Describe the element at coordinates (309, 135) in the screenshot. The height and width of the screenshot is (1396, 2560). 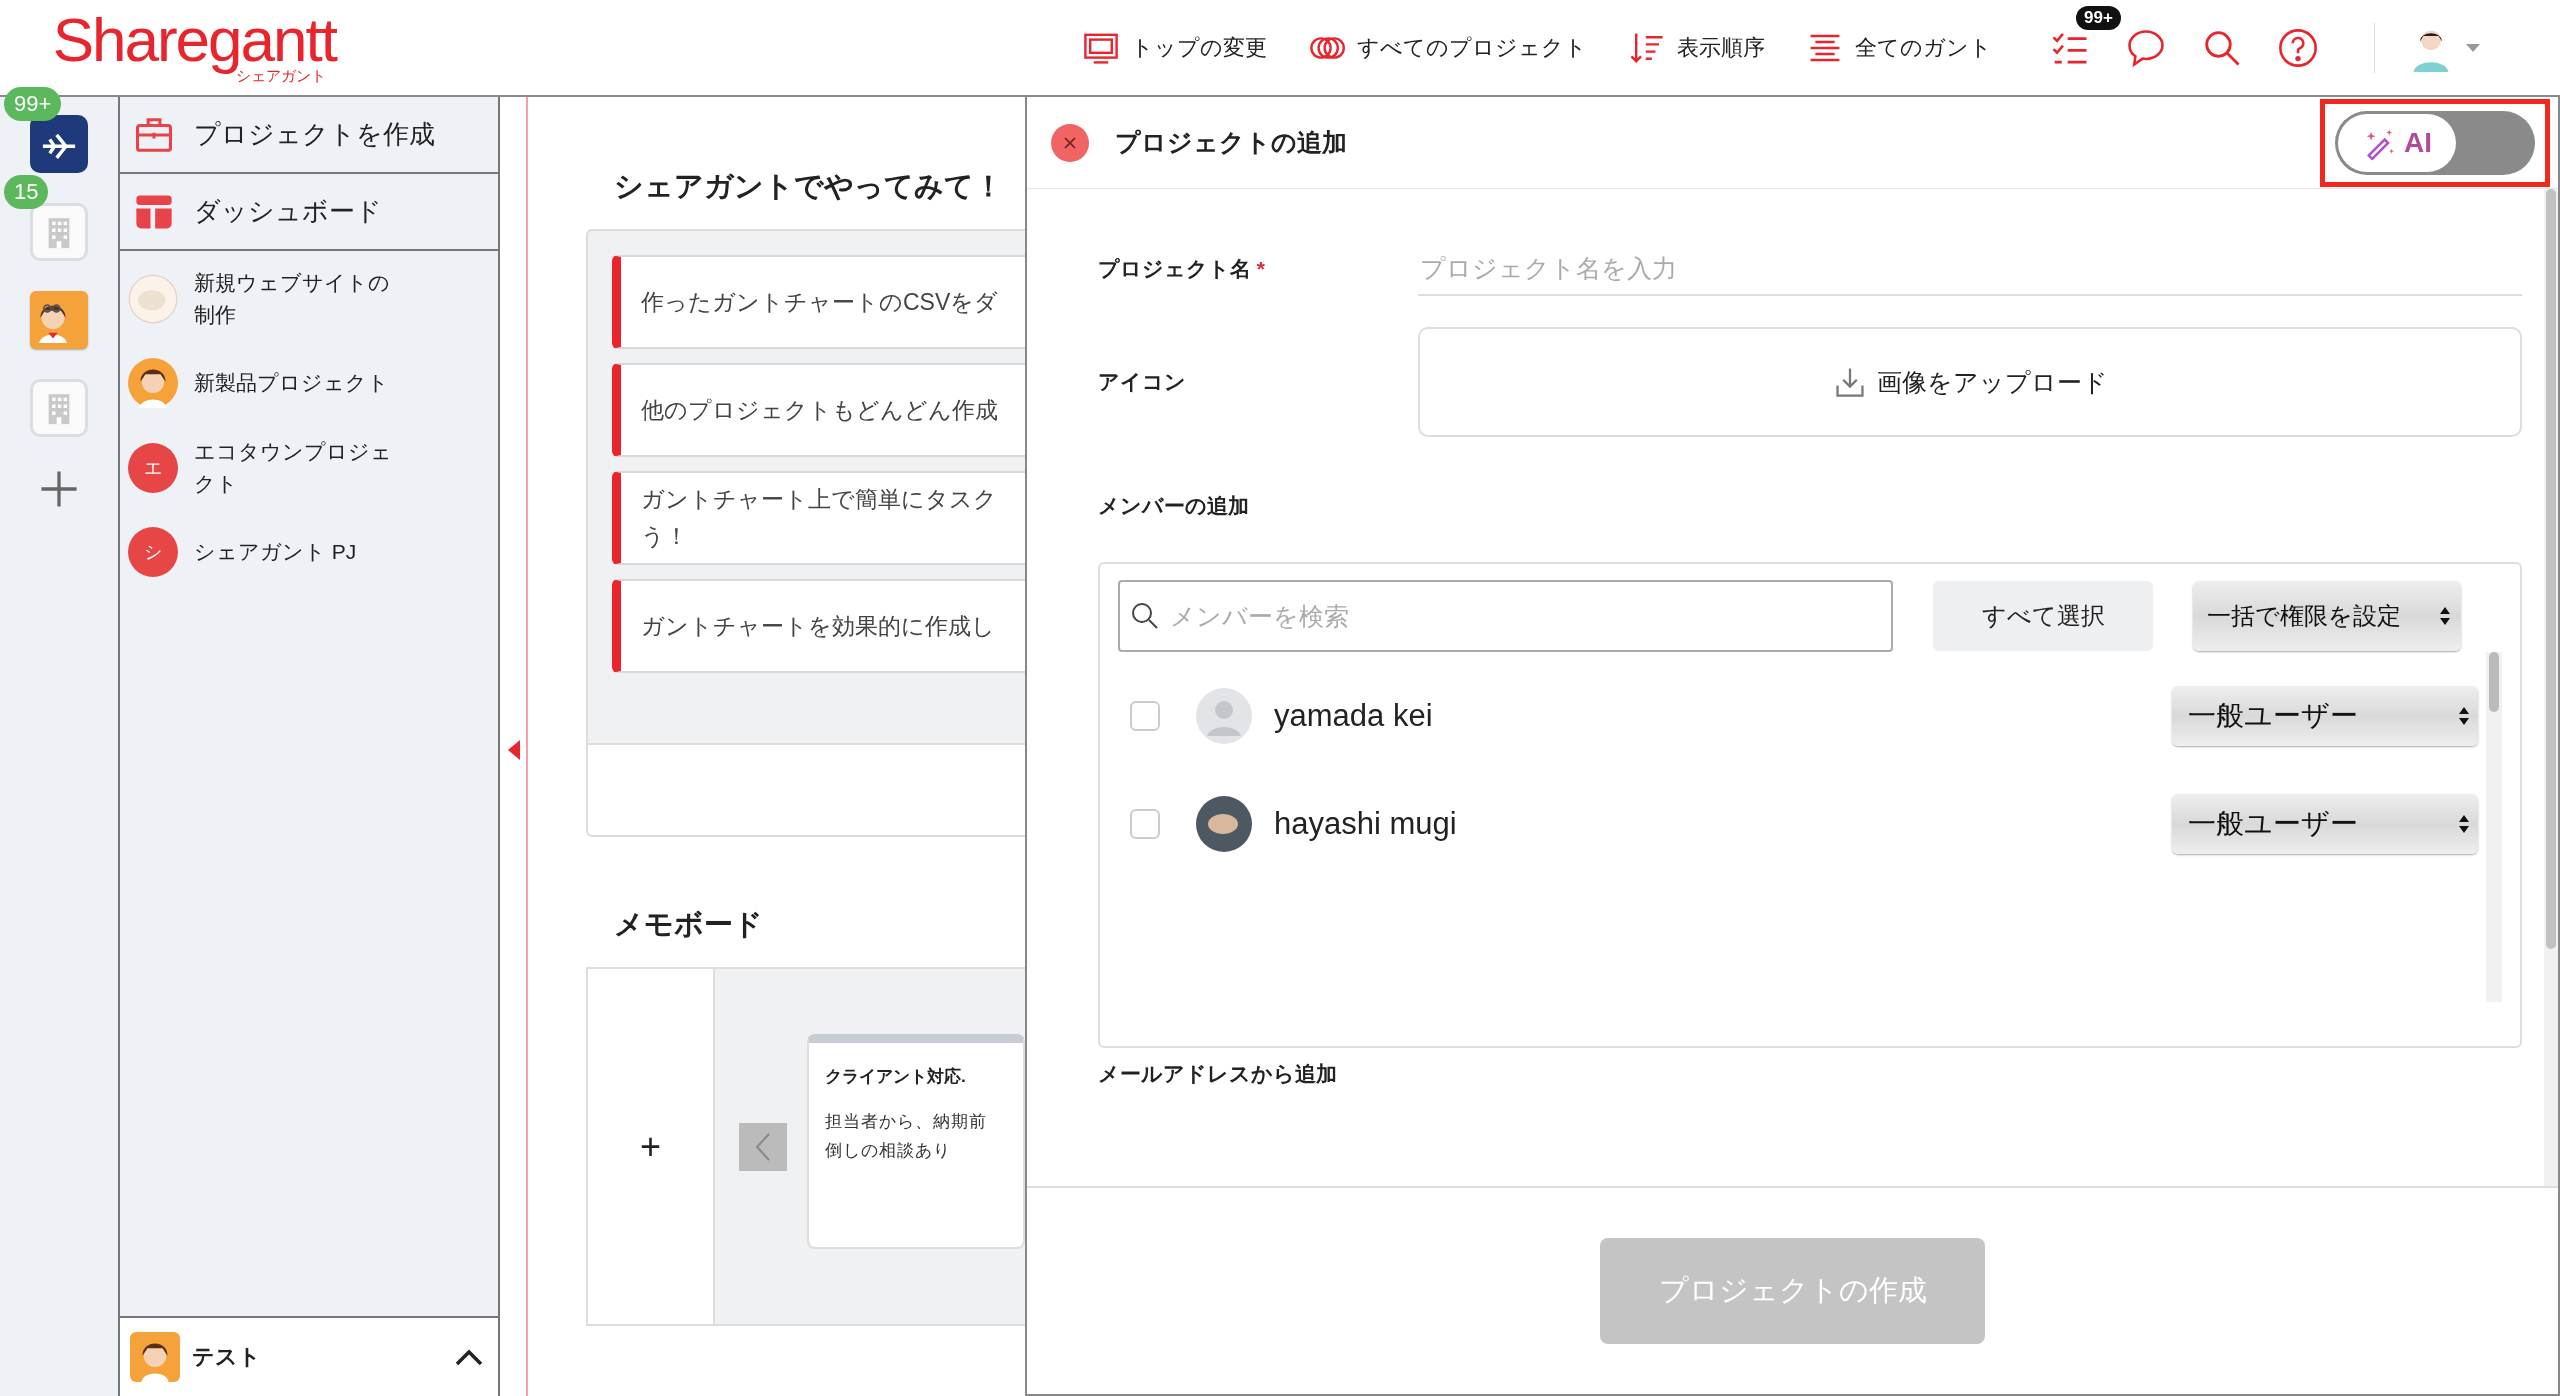
I see `sidebar-action: プロジェクトを作成` at that location.